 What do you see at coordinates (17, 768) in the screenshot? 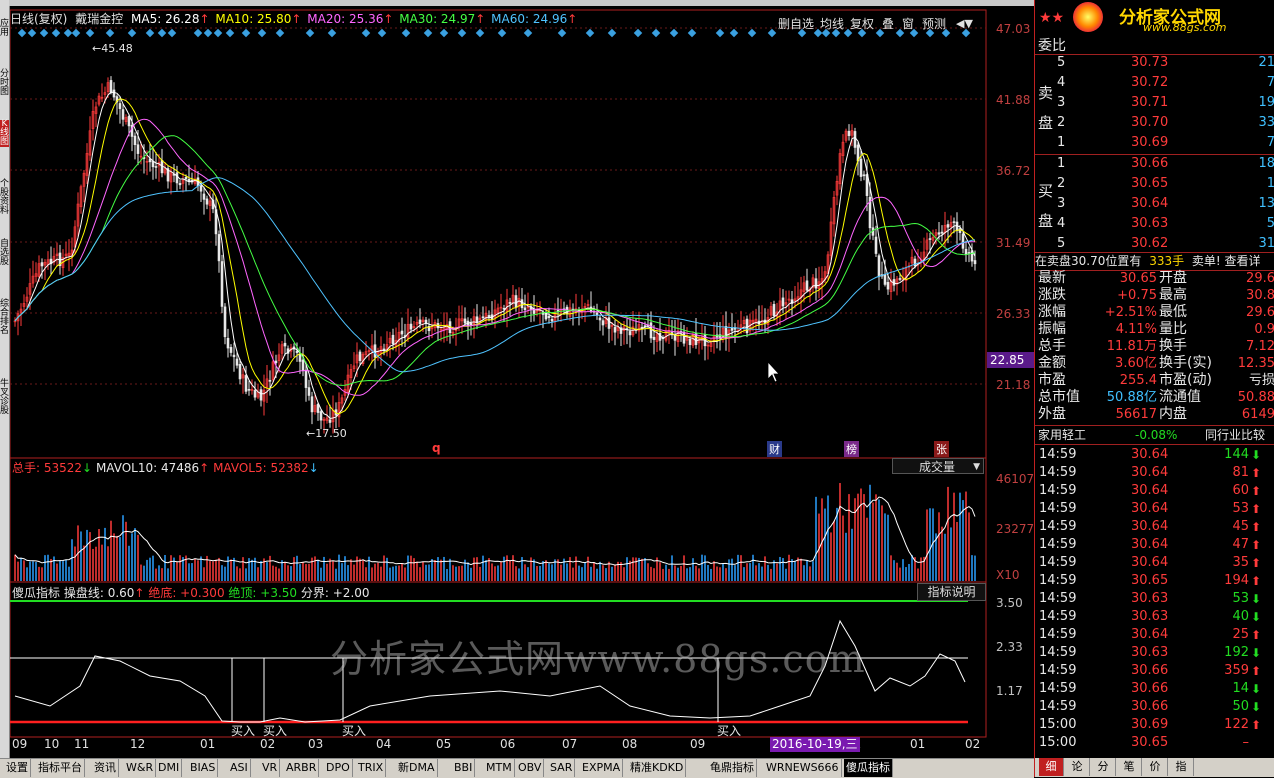
I see `indicator-tab: 设置` at bounding box center [17, 768].